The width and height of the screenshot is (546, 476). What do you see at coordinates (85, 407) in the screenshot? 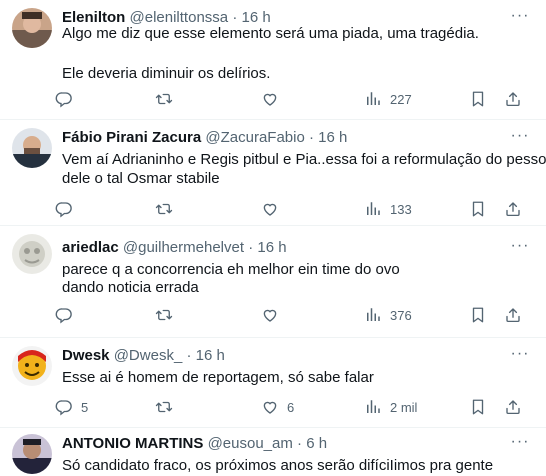
I see `reply-count: 5` at bounding box center [85, 407].